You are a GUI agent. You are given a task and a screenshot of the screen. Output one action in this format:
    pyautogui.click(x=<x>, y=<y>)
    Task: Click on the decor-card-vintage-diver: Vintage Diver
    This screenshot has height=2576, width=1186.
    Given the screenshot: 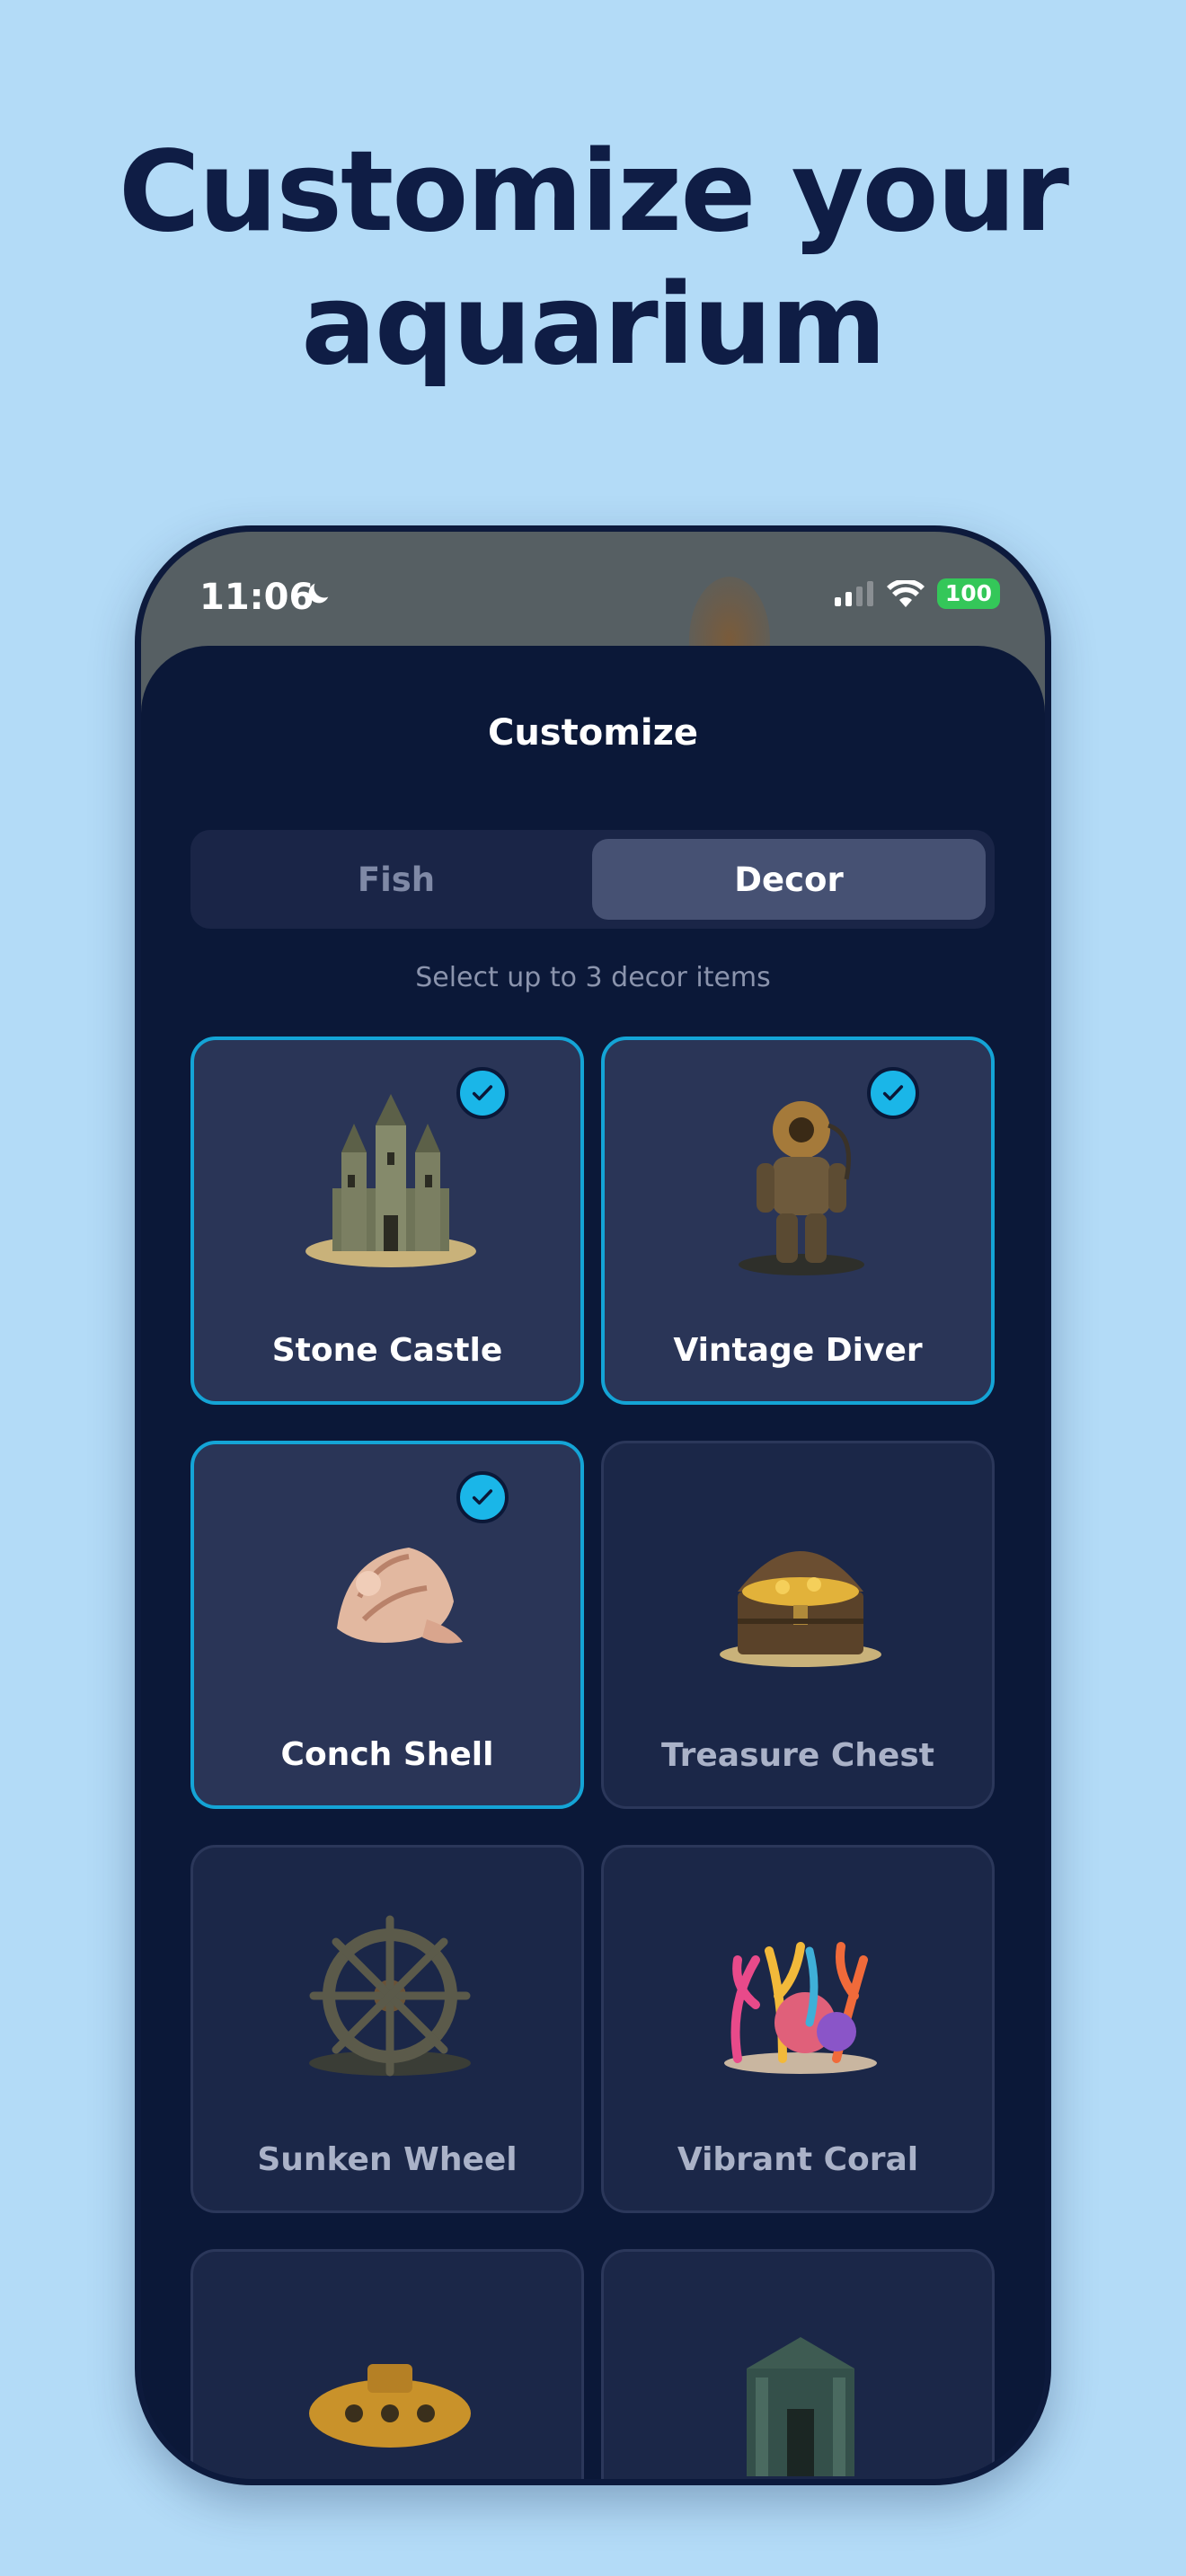 What is the action you would take?
    pyautogui.click(x=798, y=1221)
    